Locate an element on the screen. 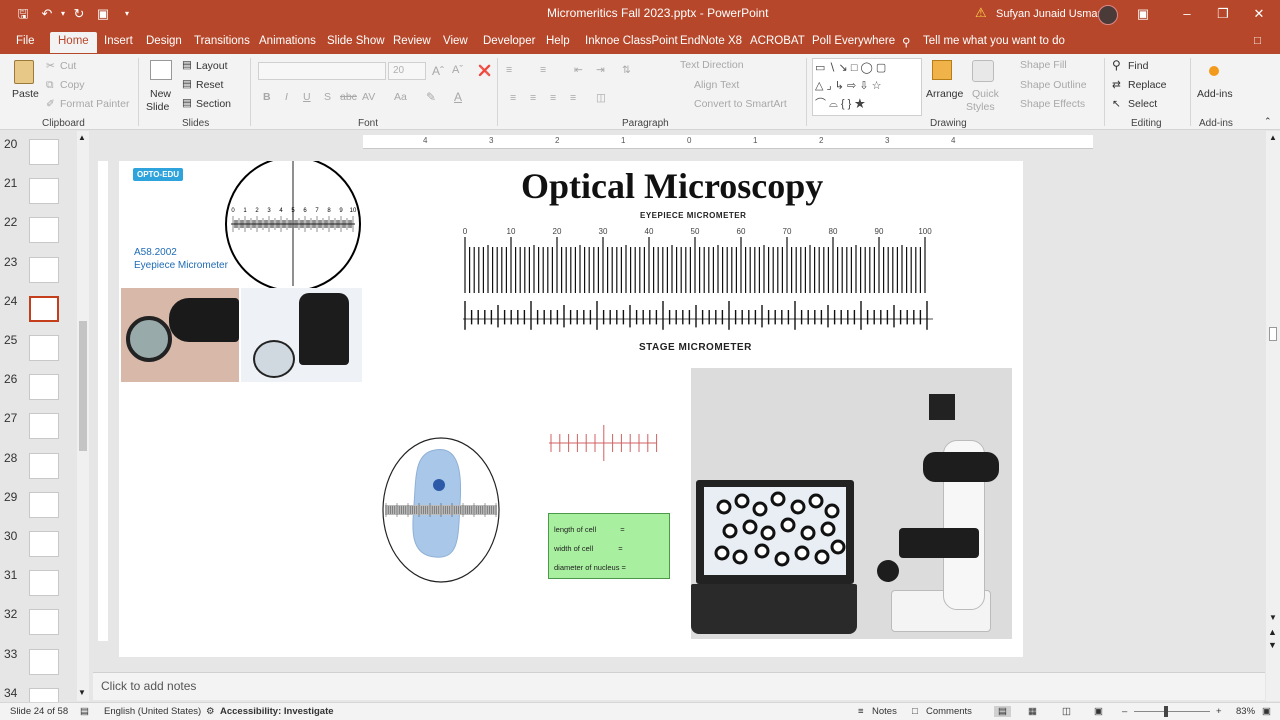  tab-animations: Animations is located at coordinates (287, 41).